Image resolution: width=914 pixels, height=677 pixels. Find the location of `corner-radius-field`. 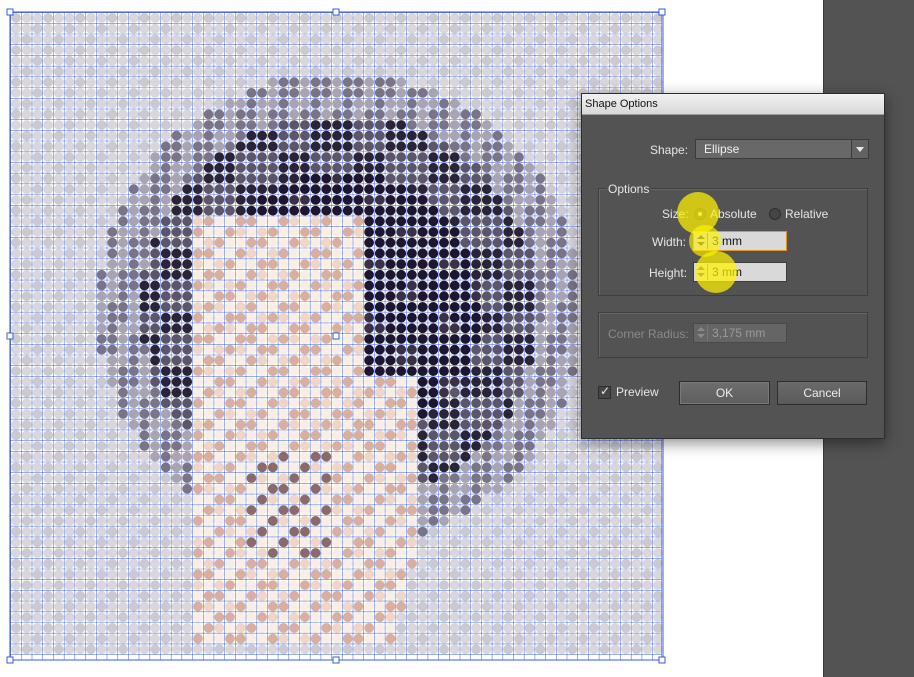

corner-radius-field is located at coordinates (740, 333).